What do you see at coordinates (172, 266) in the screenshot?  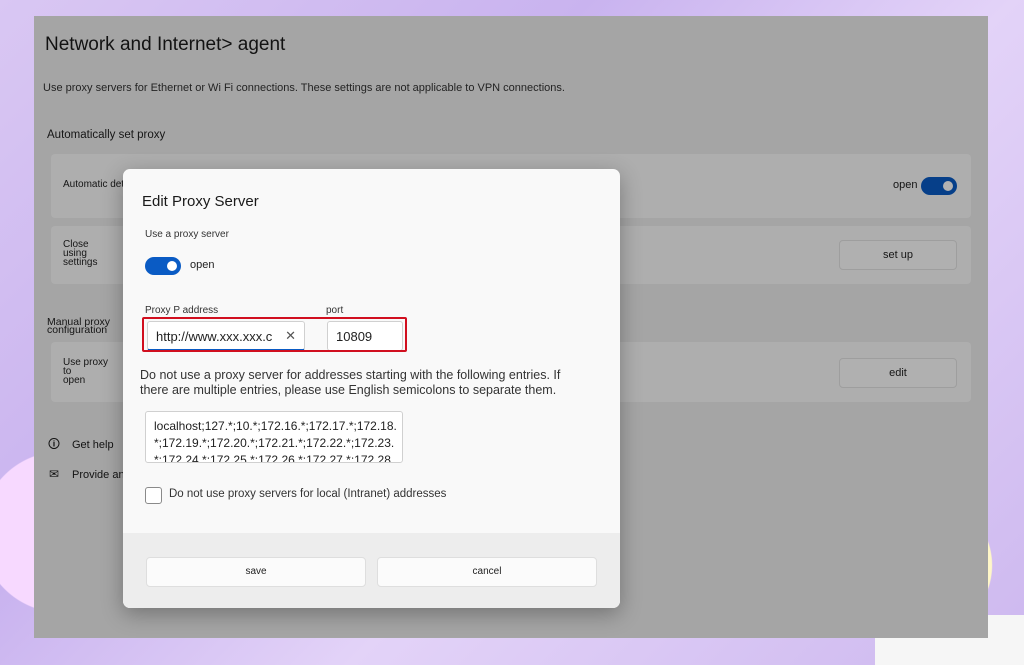 I see `toggle-knob` at bounding box center [172, 266].